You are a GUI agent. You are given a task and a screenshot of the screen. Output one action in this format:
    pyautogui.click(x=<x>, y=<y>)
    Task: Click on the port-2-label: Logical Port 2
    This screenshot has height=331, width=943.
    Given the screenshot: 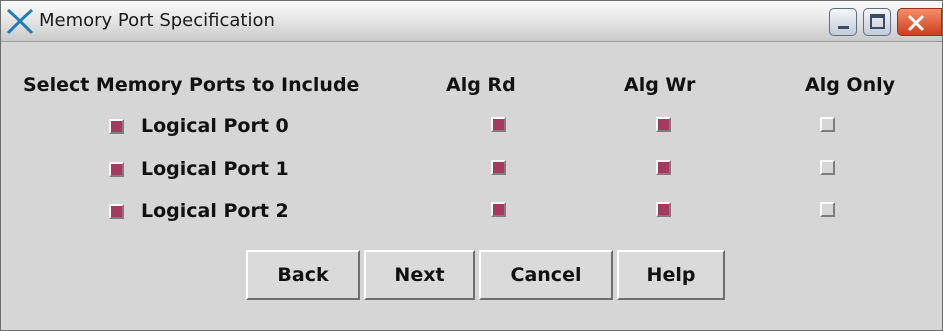 What is the action you would take?
    pyautogui.click(x=215, y=211)
    